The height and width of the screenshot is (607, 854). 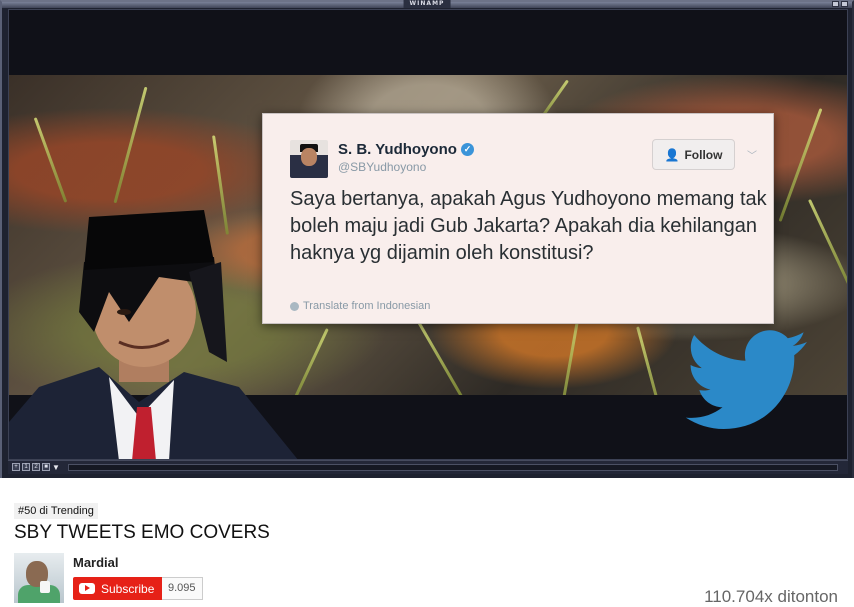 What do you see at coordinates (453, 467) in the screenshot?
I see `winamp-status-bar` at bounding box center [453, 467].